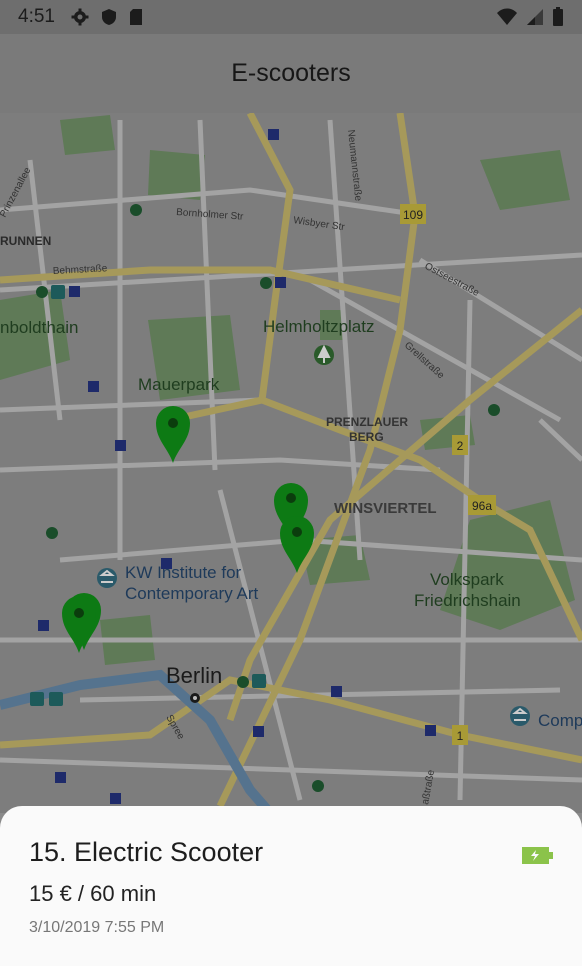 This screenshot has width=582, height=966. What do you see at coordinates (537, 855) in the screenshot?
I see `battery-full-icon` at bounding box center [537, 855].